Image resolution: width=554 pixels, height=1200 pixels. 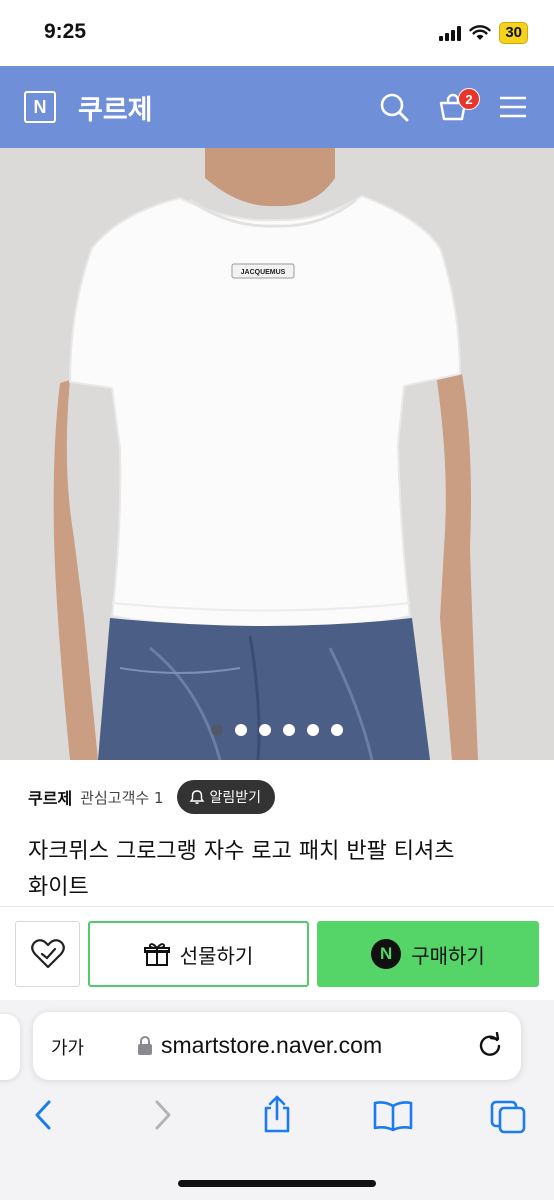 What do you see at coordinates (115, 107) in the screenshot?
I see `store-name: 쿠르제` at bounding box center [115, 107].